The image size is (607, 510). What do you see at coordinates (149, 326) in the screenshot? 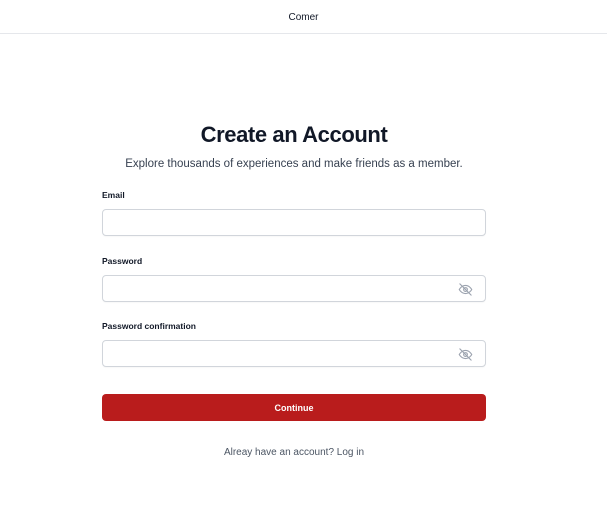
I see `password-confirmation-label: Password confirmation` at bounding box center [149, 326].